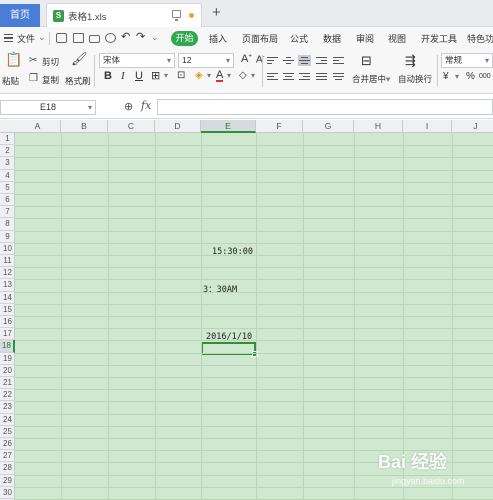  What do you see at coordinates (7, 188) in the screenshot?
I see `row-header-5: 5` at bounding box center [7, 188].